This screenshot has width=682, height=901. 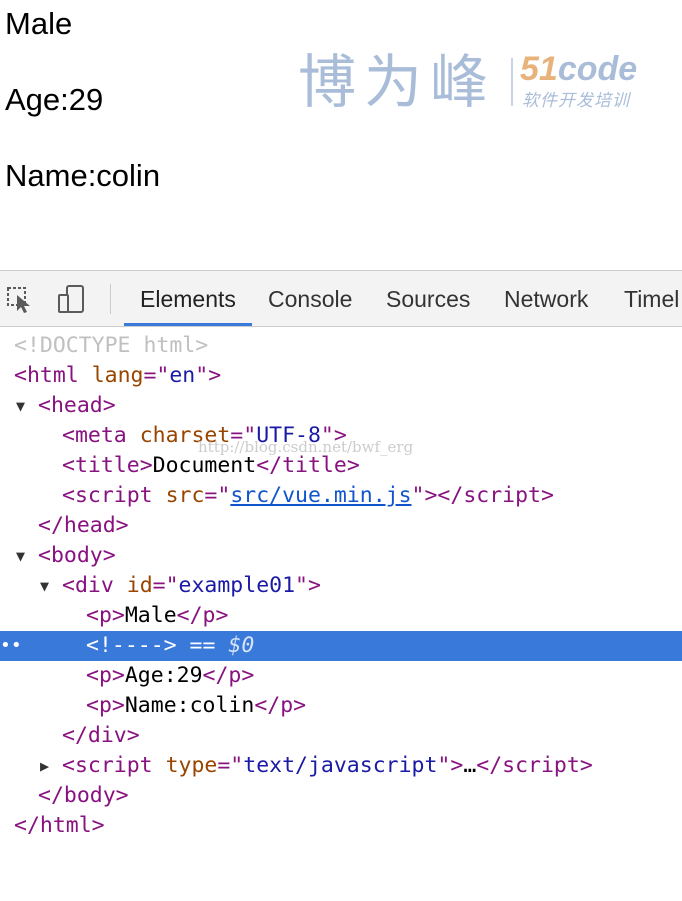 What do you see at coordinates (428, 298) in the screenshot?
I see `tab-sources: Sources` at bounding box center [428, 298].